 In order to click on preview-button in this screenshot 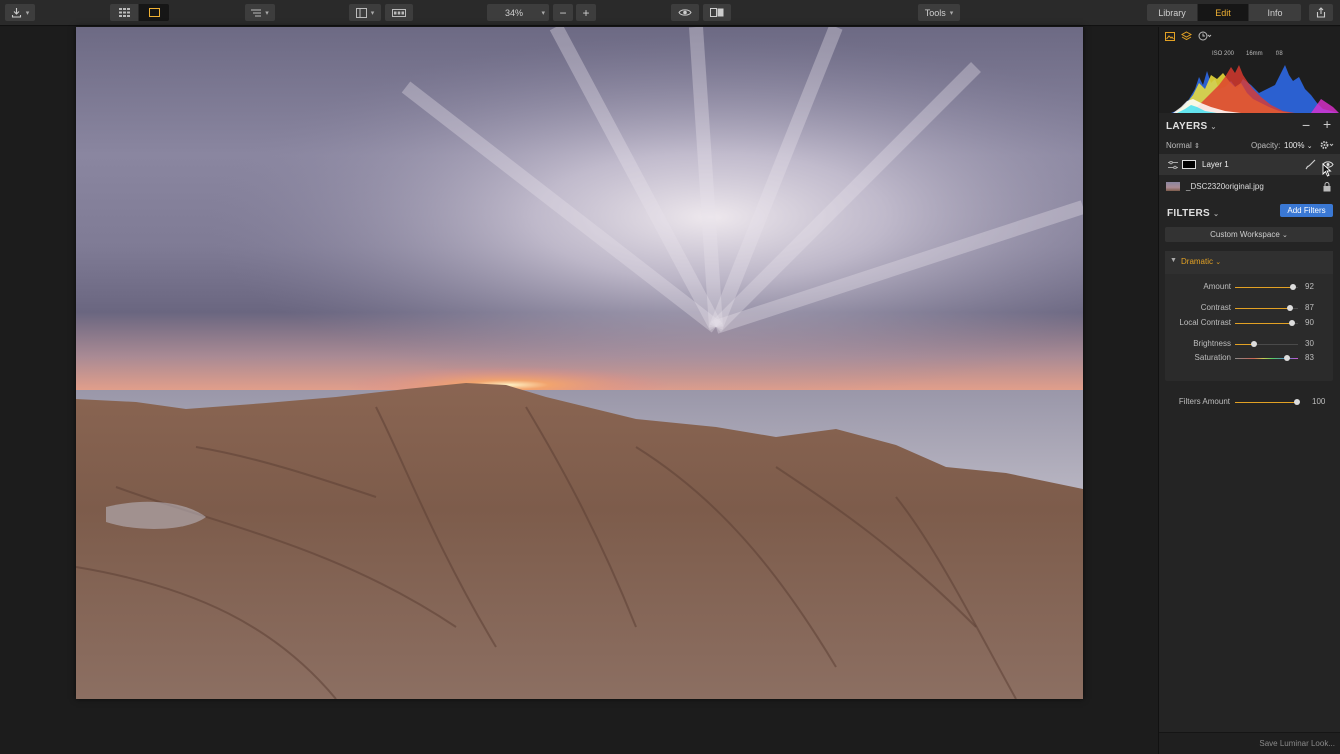, I will do `click(685, 12)`.